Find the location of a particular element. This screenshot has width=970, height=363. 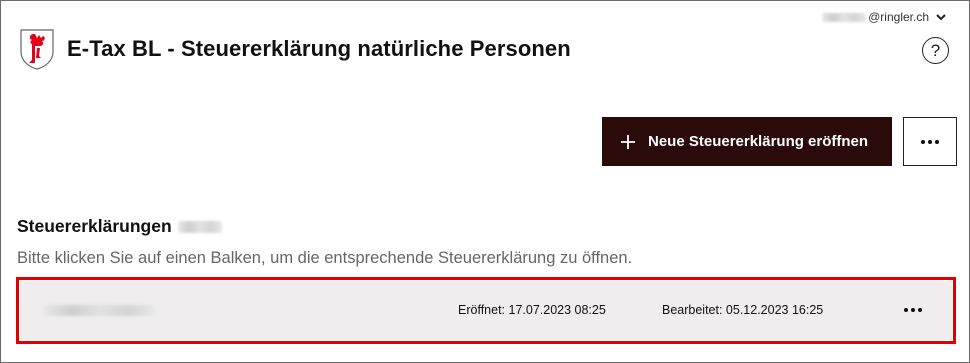

plus-icon is located at coordinates (628, 141).